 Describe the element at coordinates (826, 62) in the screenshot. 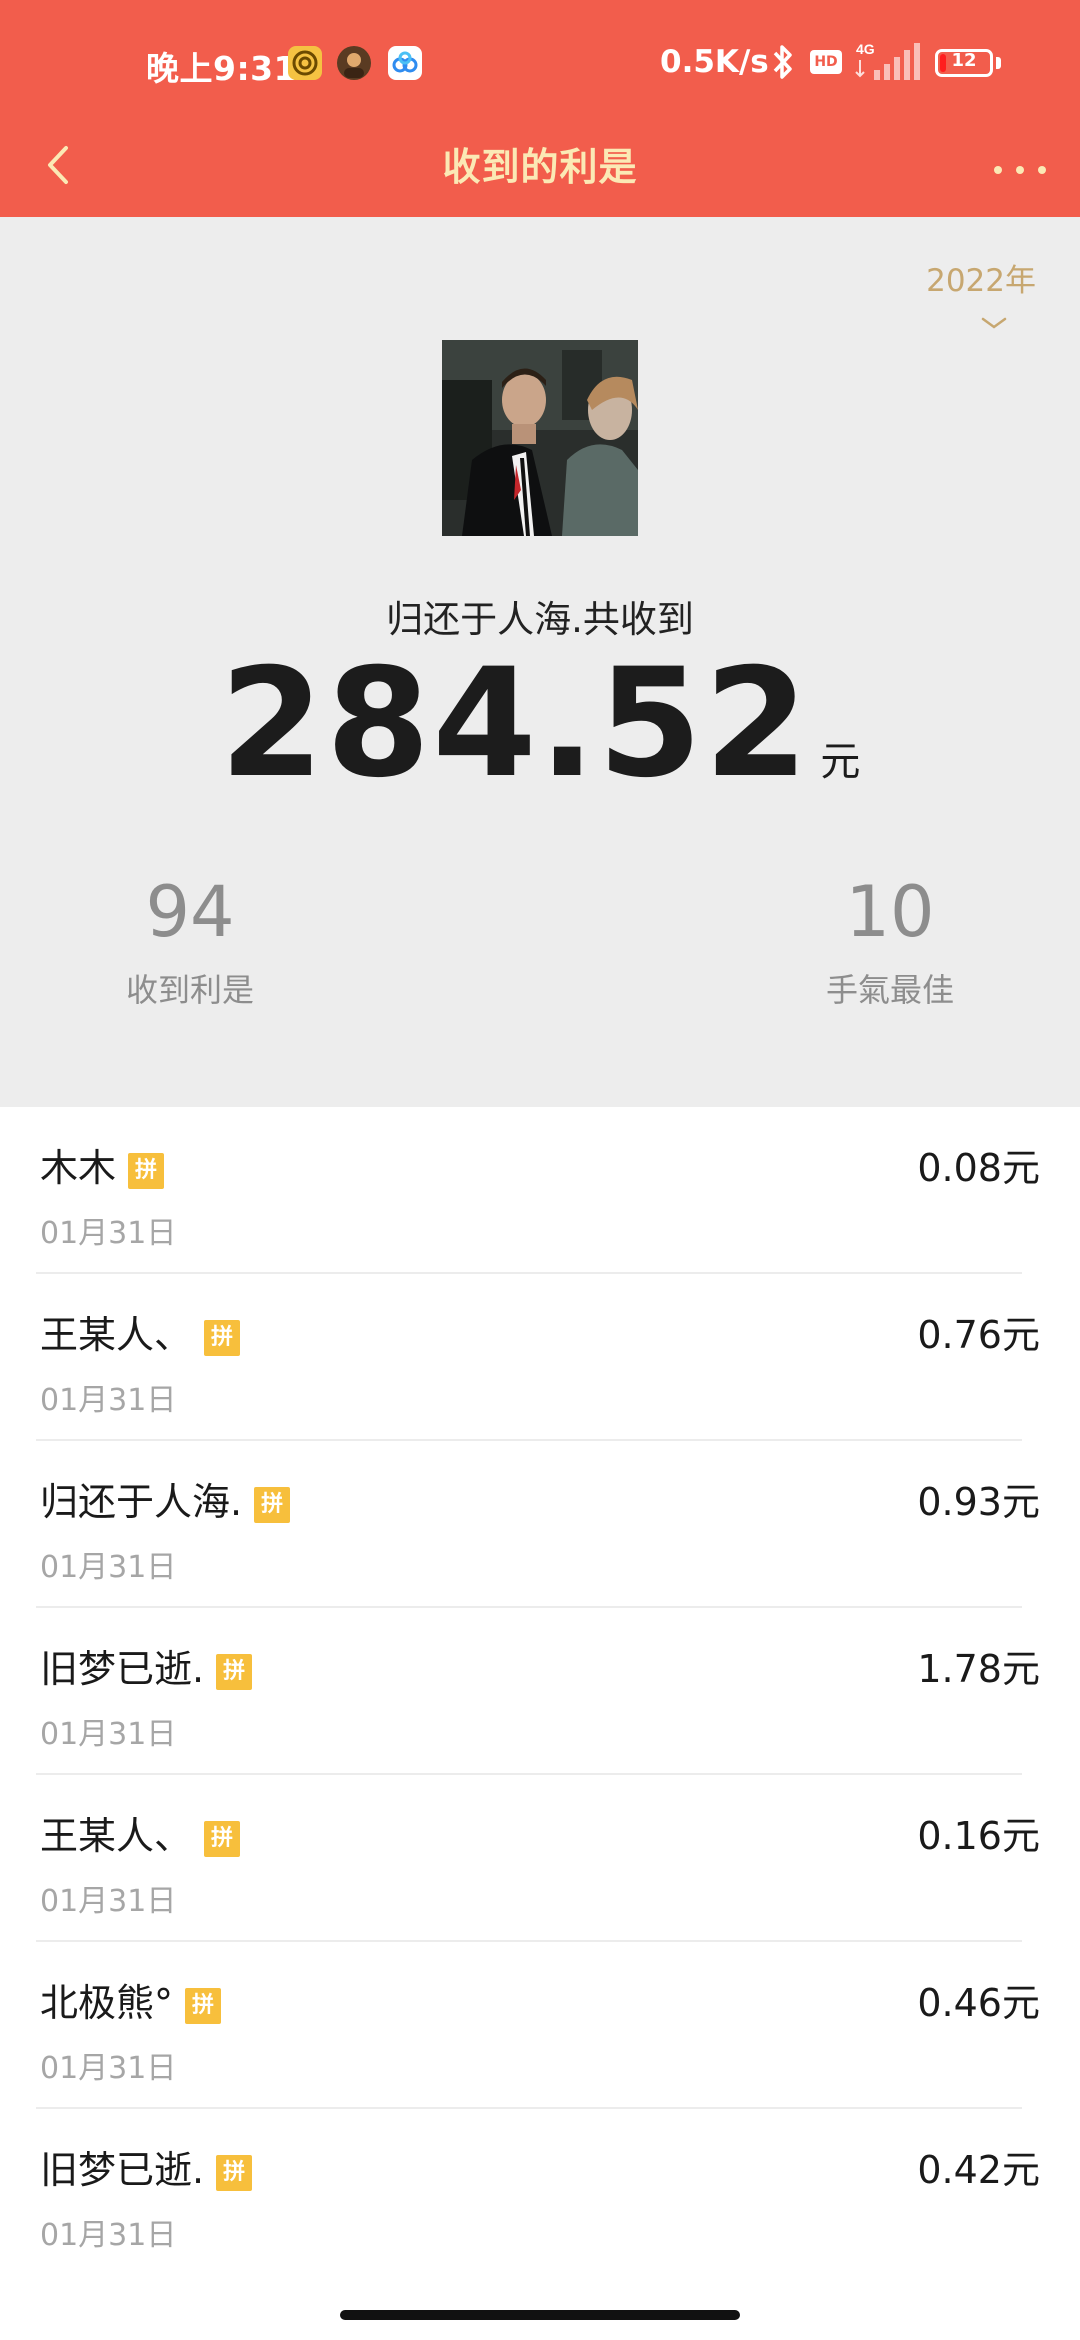

I see `hd-voice-icon: HD` at that location.